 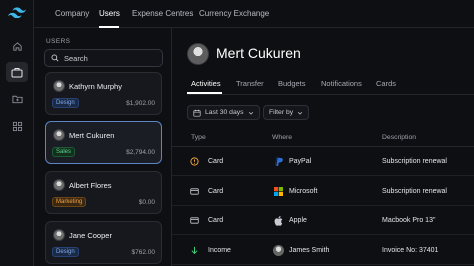 I want to click on tab-transfer: Transfer, so click(x=250, y=83).